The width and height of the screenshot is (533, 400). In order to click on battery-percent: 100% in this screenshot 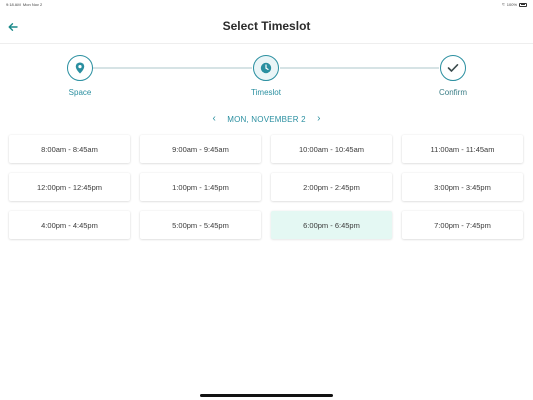, I will do `click(511, 4)`.